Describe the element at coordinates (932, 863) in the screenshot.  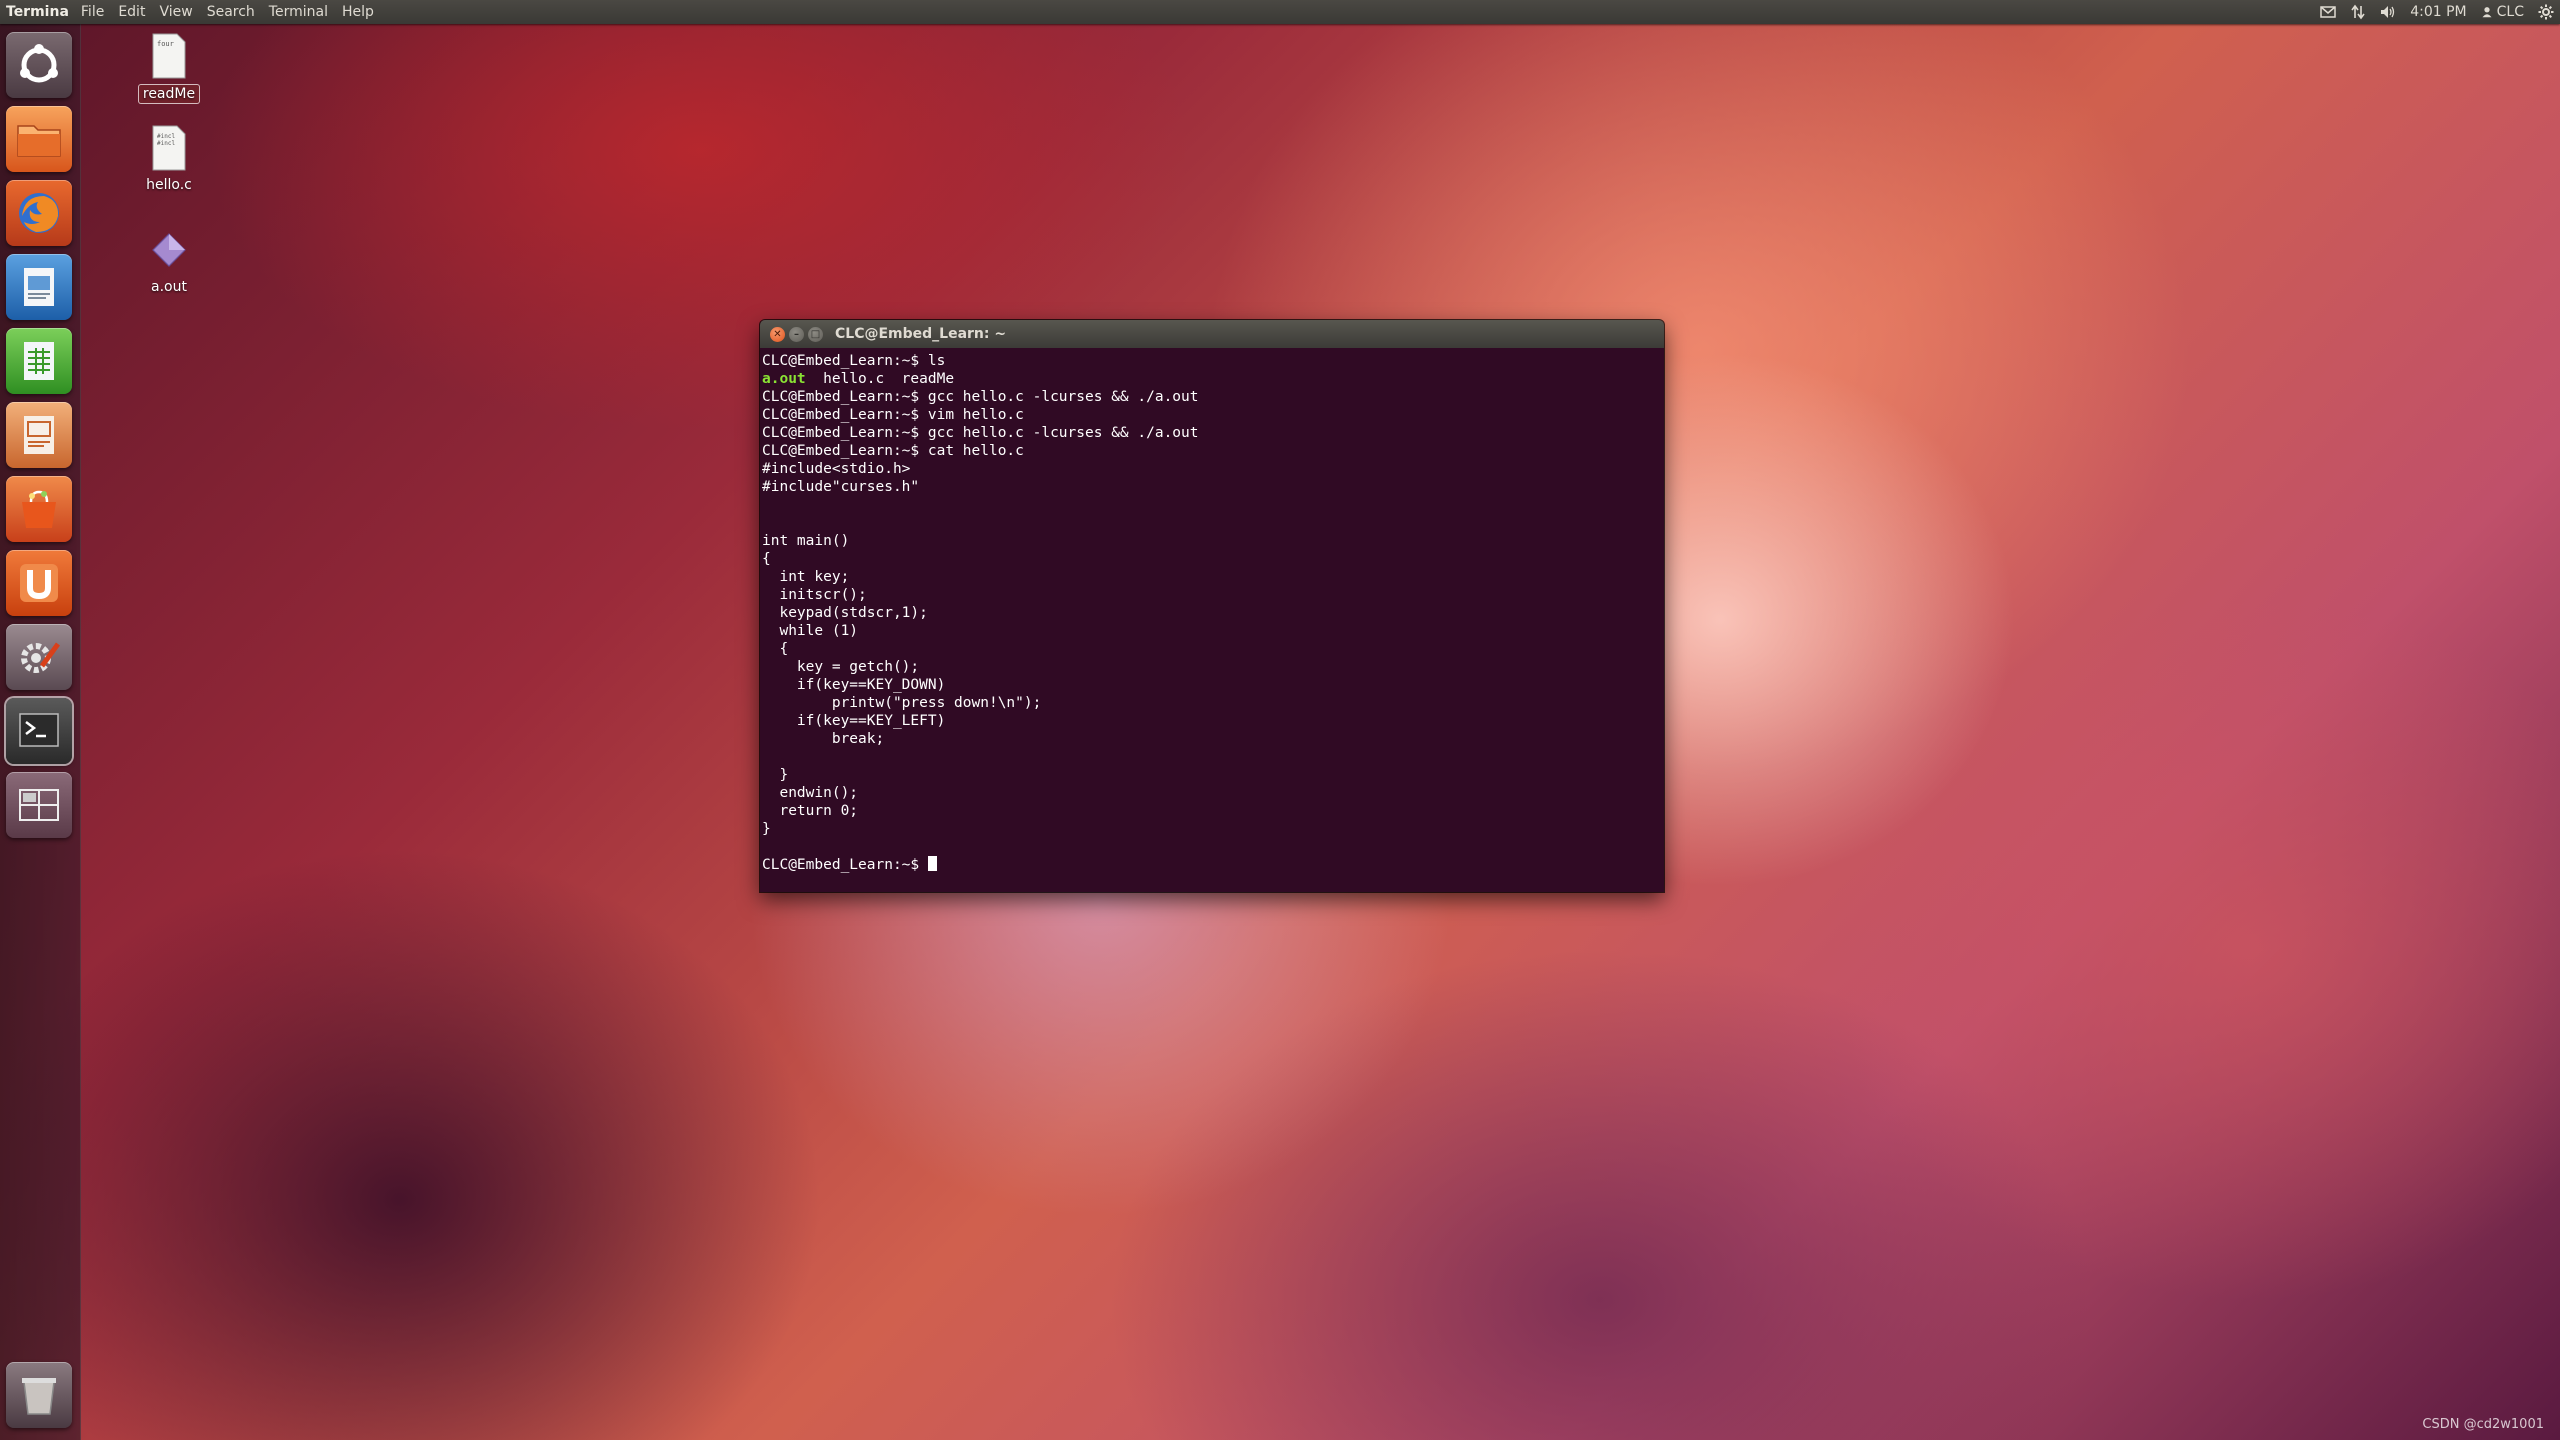
I see `text-cursor` at that location.